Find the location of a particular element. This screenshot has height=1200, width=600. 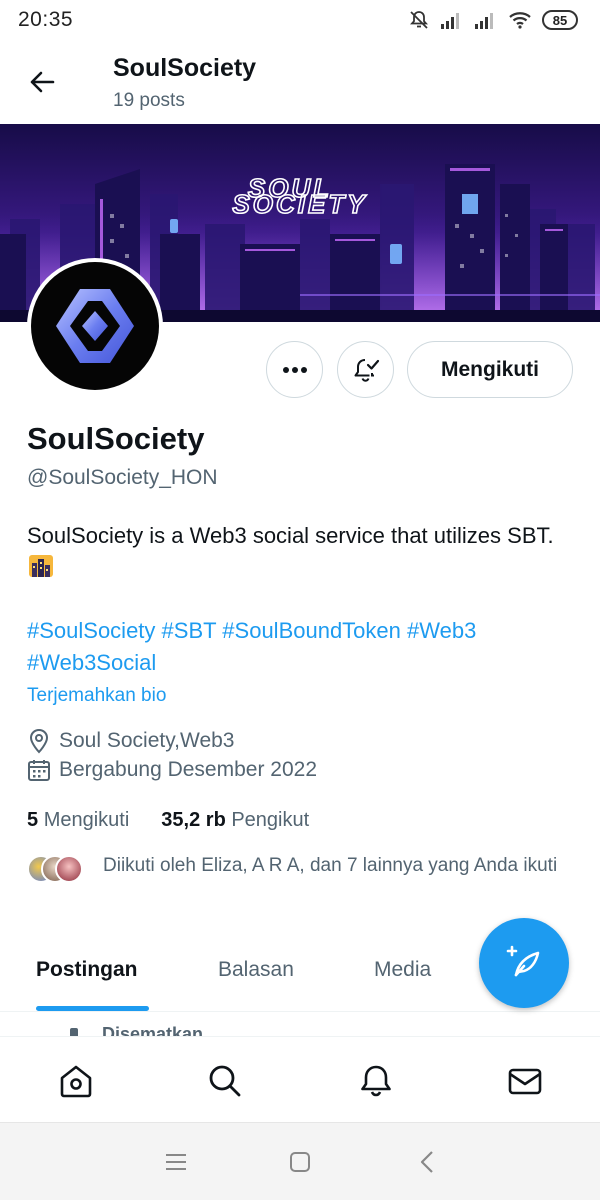

hashtag-link: #SBT is located at coordinates (189, 630).